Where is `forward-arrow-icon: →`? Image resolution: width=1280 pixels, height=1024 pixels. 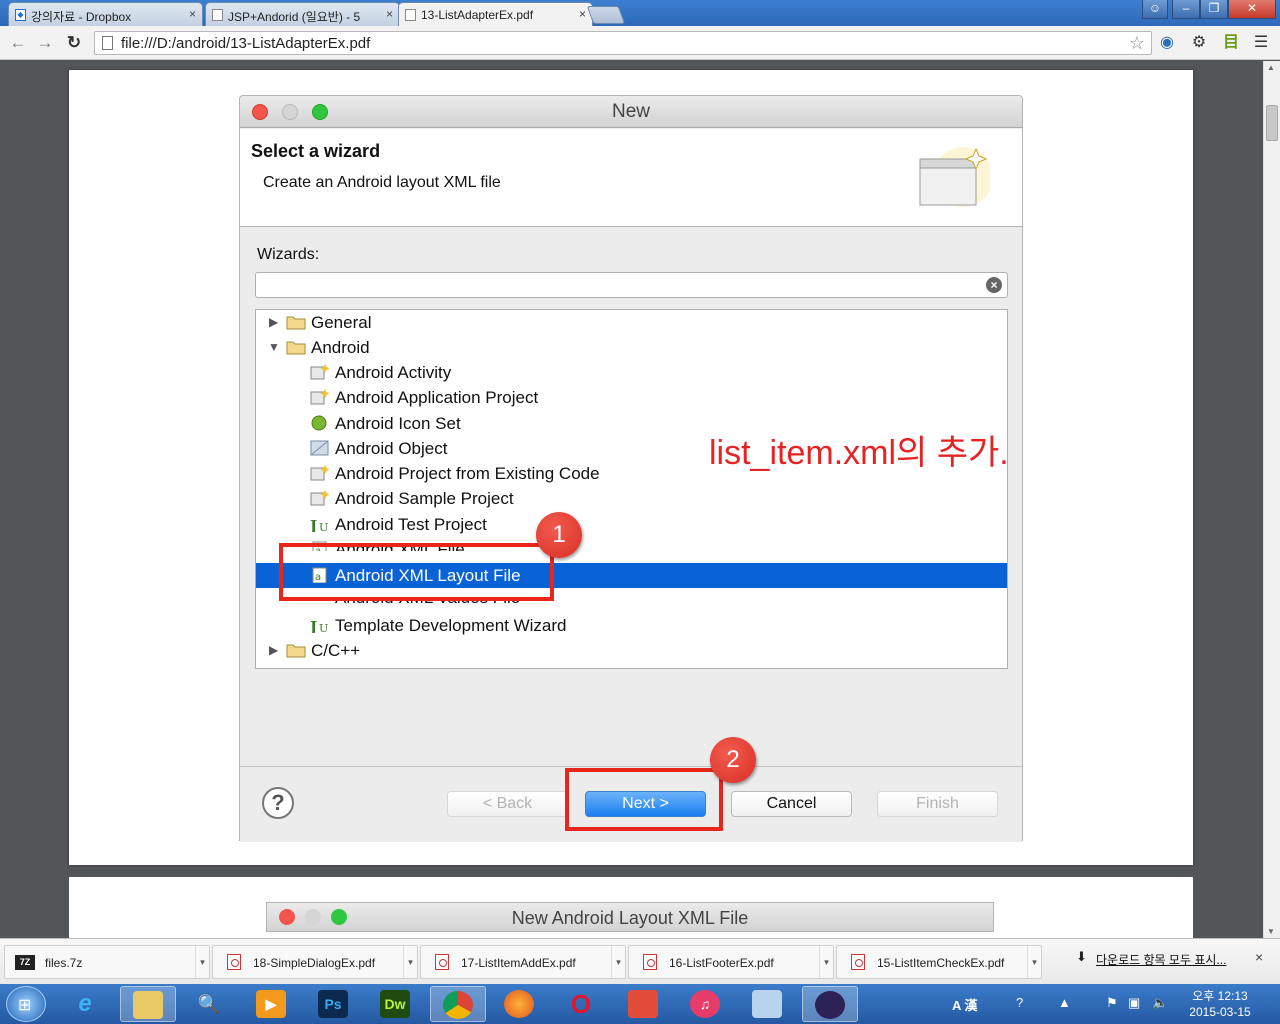 forward-arrow-icon: → is located at coordinates (45, 43).